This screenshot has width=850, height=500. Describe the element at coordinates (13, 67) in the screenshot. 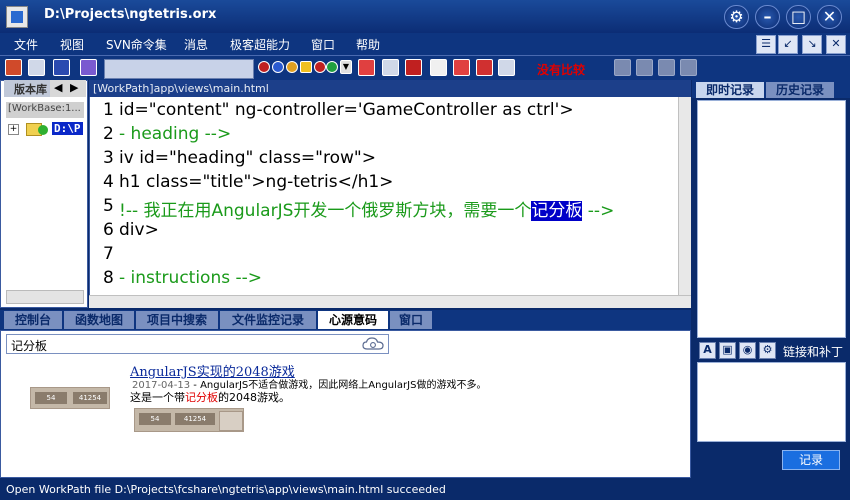

I see `open-folder-icon` at that location.